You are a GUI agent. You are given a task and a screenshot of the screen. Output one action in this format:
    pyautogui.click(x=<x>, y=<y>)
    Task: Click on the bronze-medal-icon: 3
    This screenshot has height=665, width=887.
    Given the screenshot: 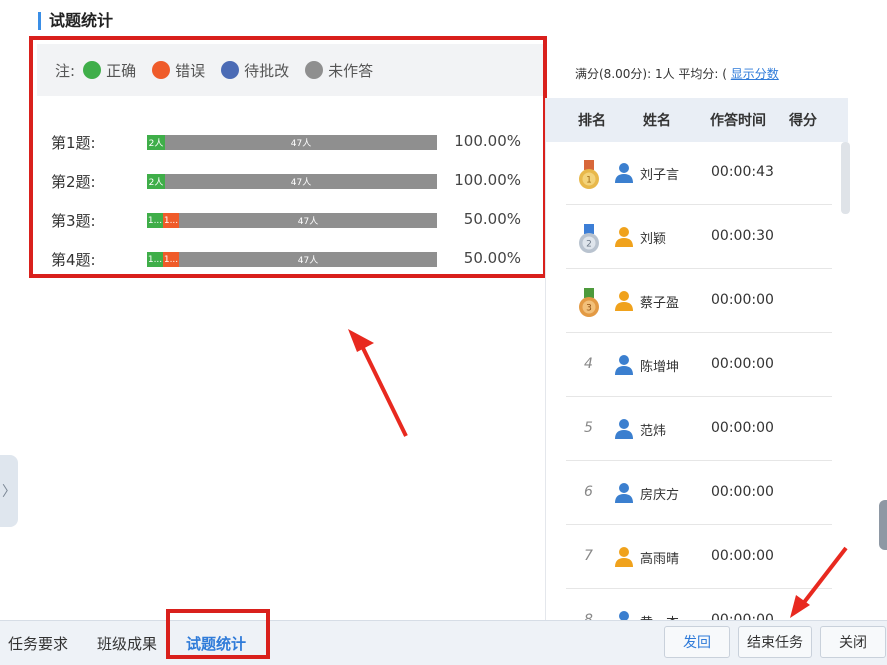 What is the action you would take?
    pyautogui.click(x=589, y=302)
    